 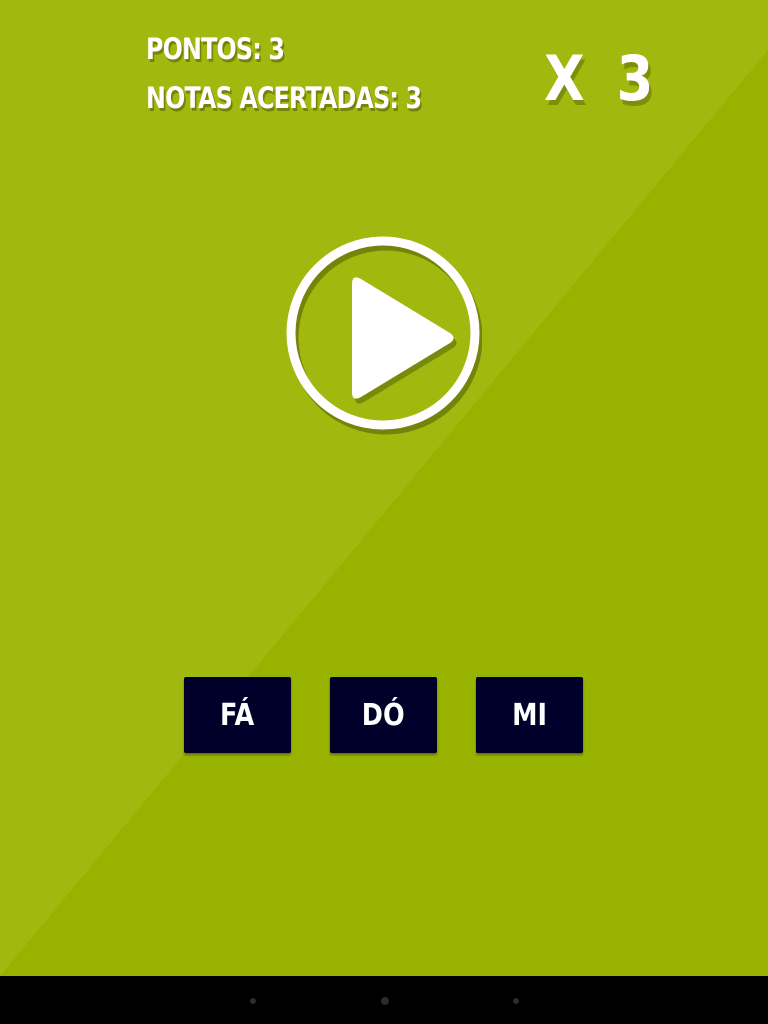 I want to click on home-icon, so click(x=385, y=1001).